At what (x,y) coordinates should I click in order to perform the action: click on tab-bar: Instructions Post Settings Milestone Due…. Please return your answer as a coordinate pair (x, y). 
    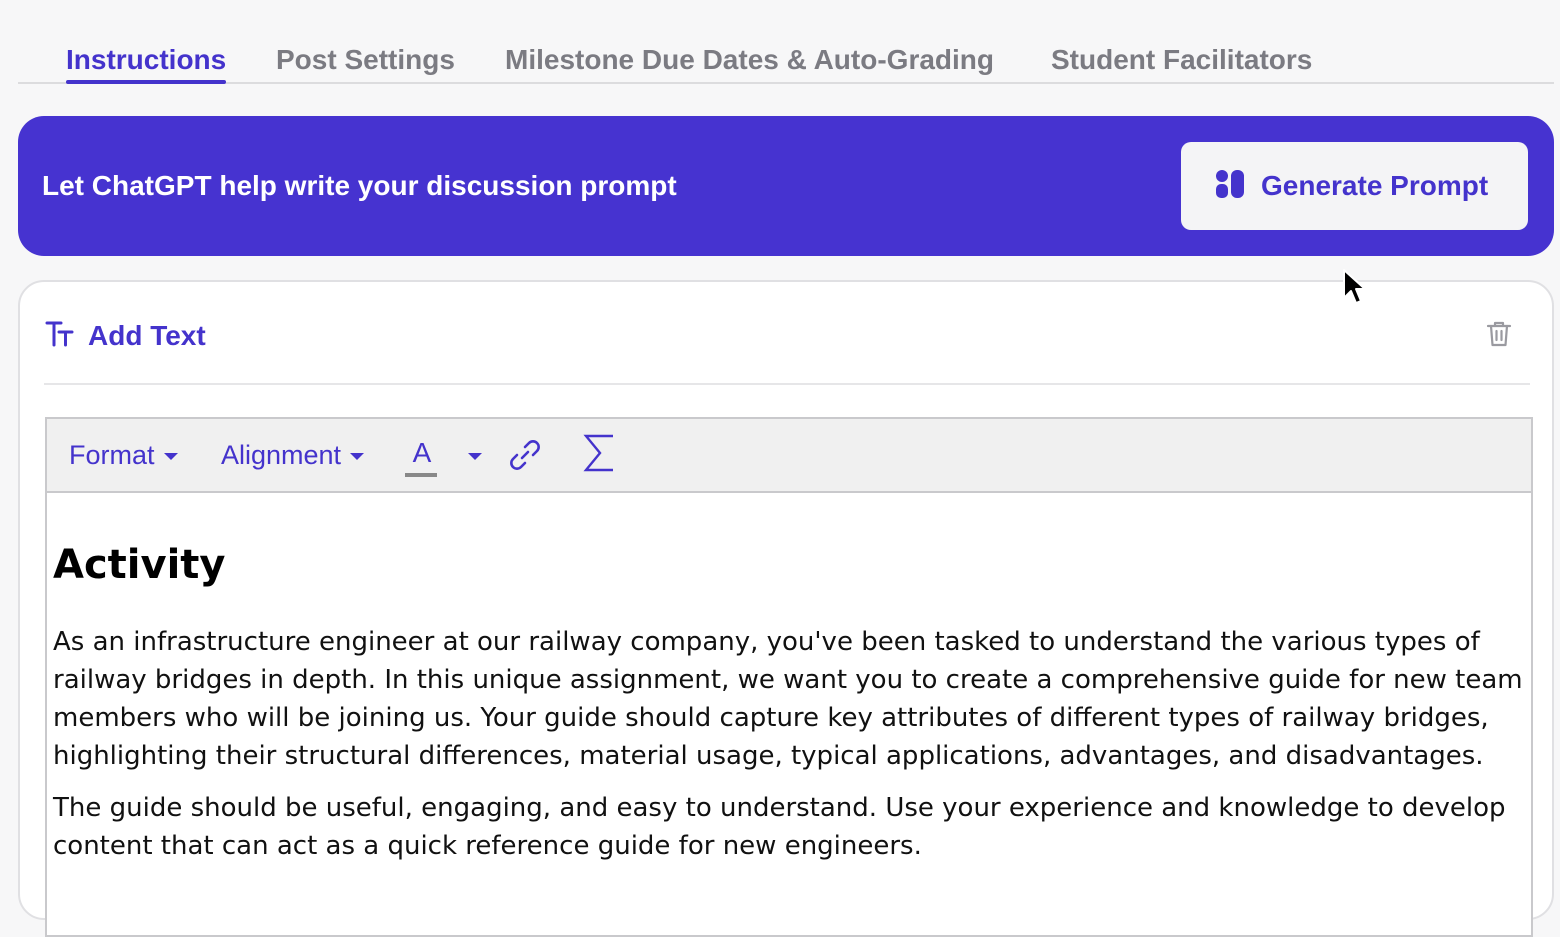
    Looking at the image, I should click on (786, 42).